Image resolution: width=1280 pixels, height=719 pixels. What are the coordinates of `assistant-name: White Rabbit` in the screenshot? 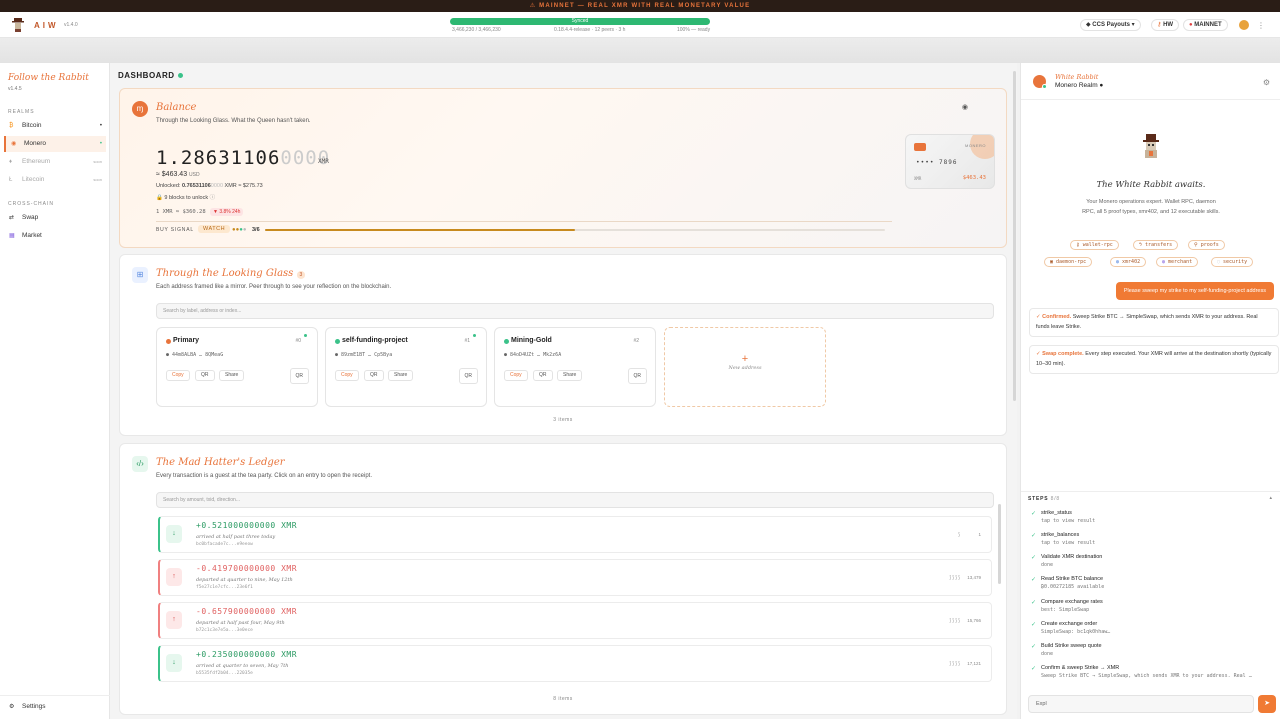 It's located at (1077, 77).